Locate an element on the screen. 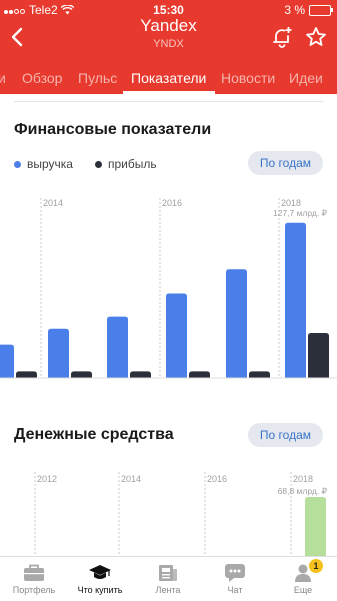 Image resolution: width=337 pixels, height=601 pixels. revenue-legend-dot is located at coordinates (17, 164).